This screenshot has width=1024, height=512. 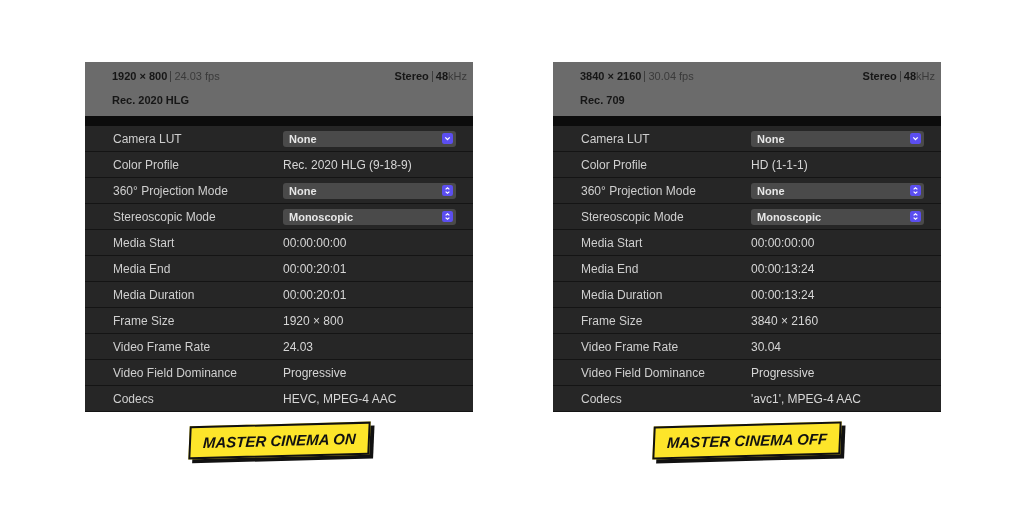 I want to click on property-value: 3840 × 2160, so click(x=785, y=320).